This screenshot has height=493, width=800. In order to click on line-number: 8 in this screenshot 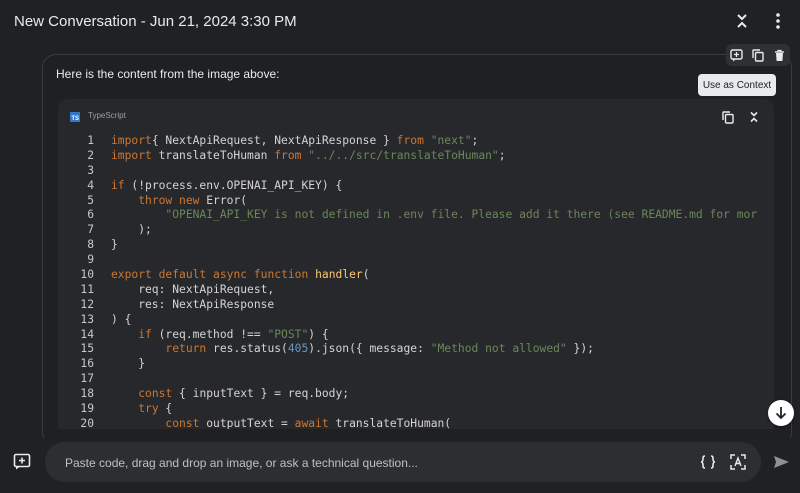, I will do `click(90, 245)`.